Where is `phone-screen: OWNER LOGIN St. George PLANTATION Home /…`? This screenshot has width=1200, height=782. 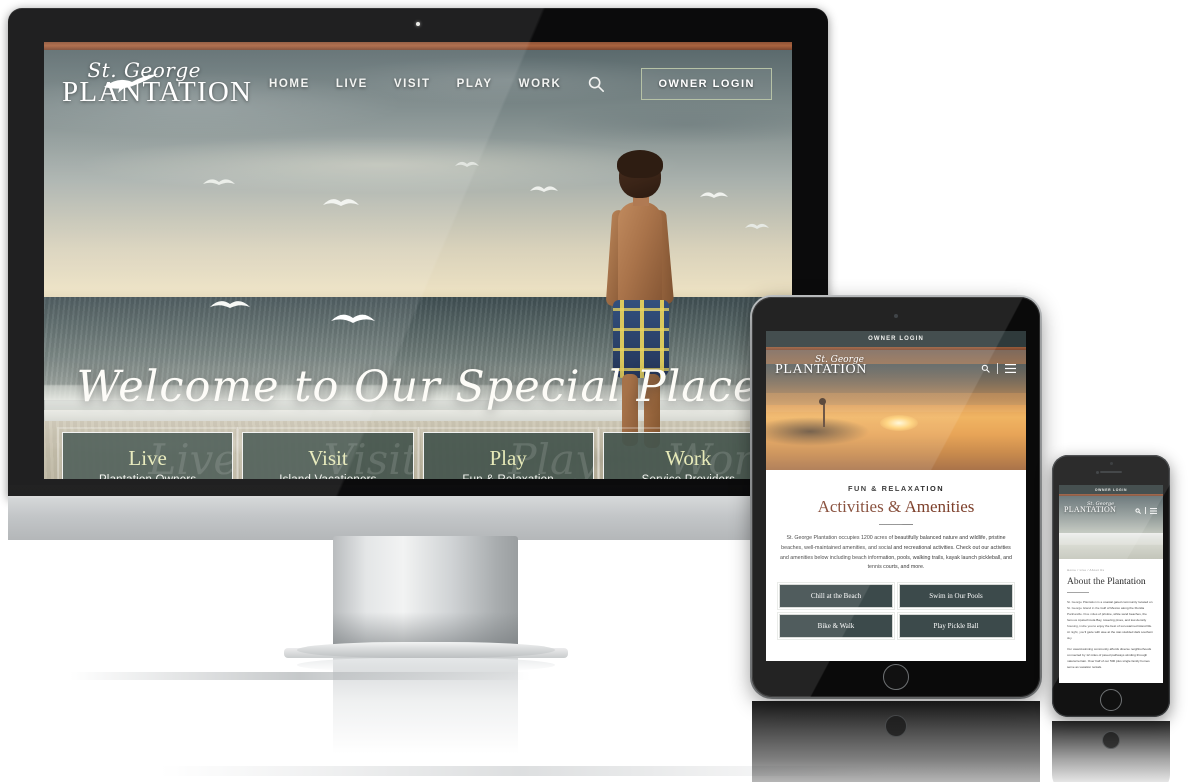 phone-screen: OWNER LOGIN St. George PLANTATION Home /… is located at coordinates (1111, 584).